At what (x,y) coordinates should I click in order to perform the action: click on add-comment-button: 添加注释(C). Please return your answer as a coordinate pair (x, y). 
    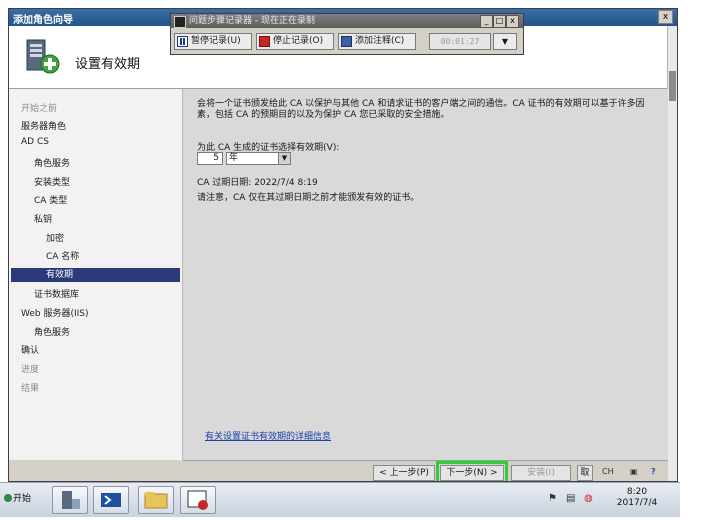
    Looking at the image, I should click on (377, 41).